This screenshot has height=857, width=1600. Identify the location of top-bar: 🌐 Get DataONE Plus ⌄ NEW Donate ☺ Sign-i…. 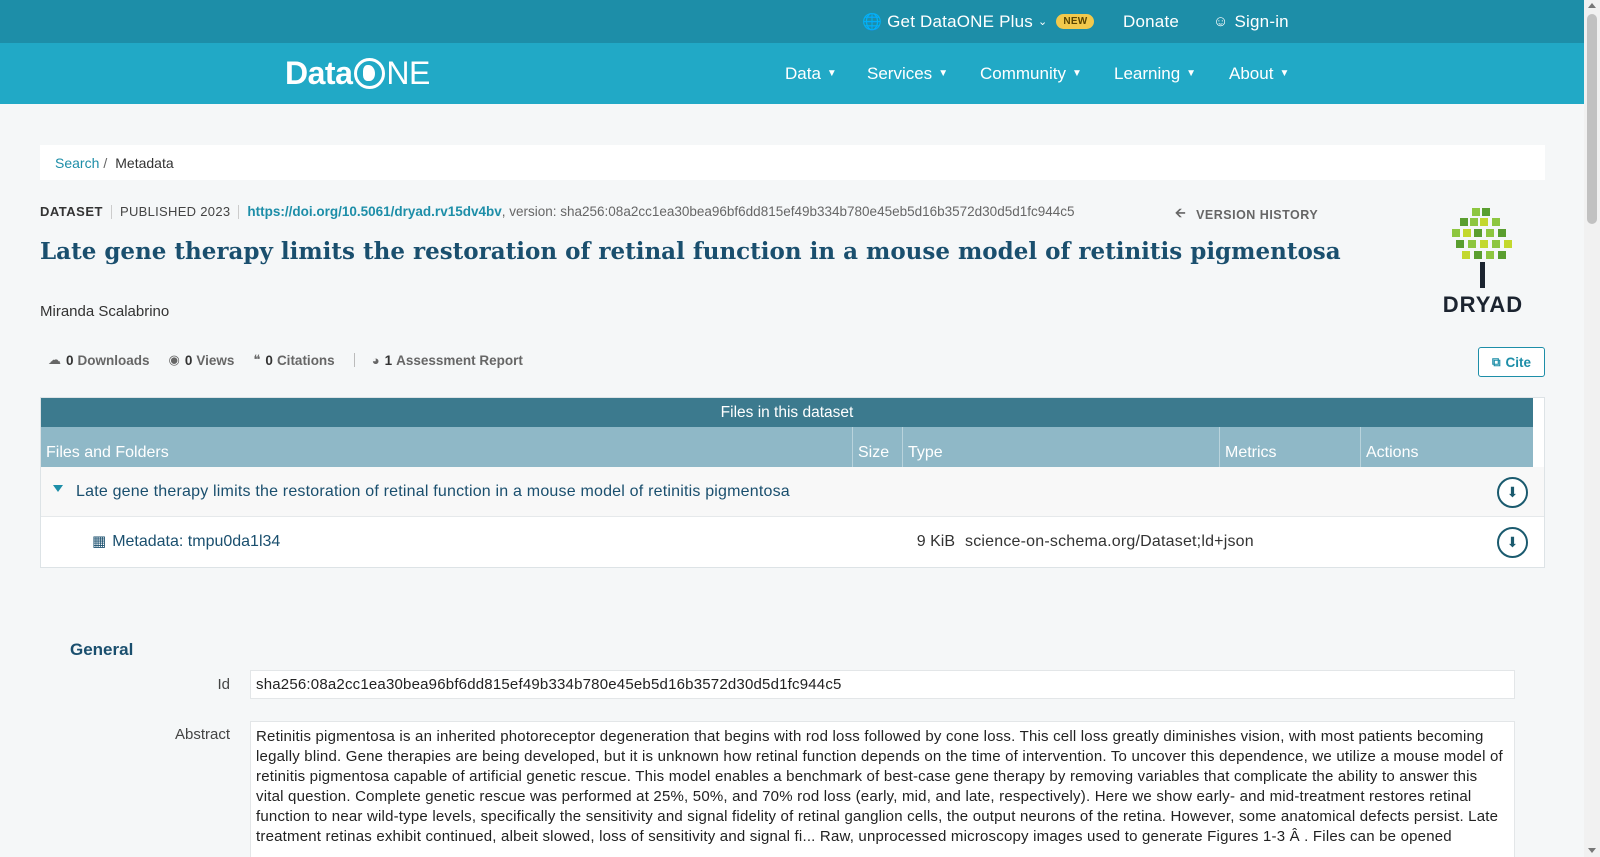
(792, 21).